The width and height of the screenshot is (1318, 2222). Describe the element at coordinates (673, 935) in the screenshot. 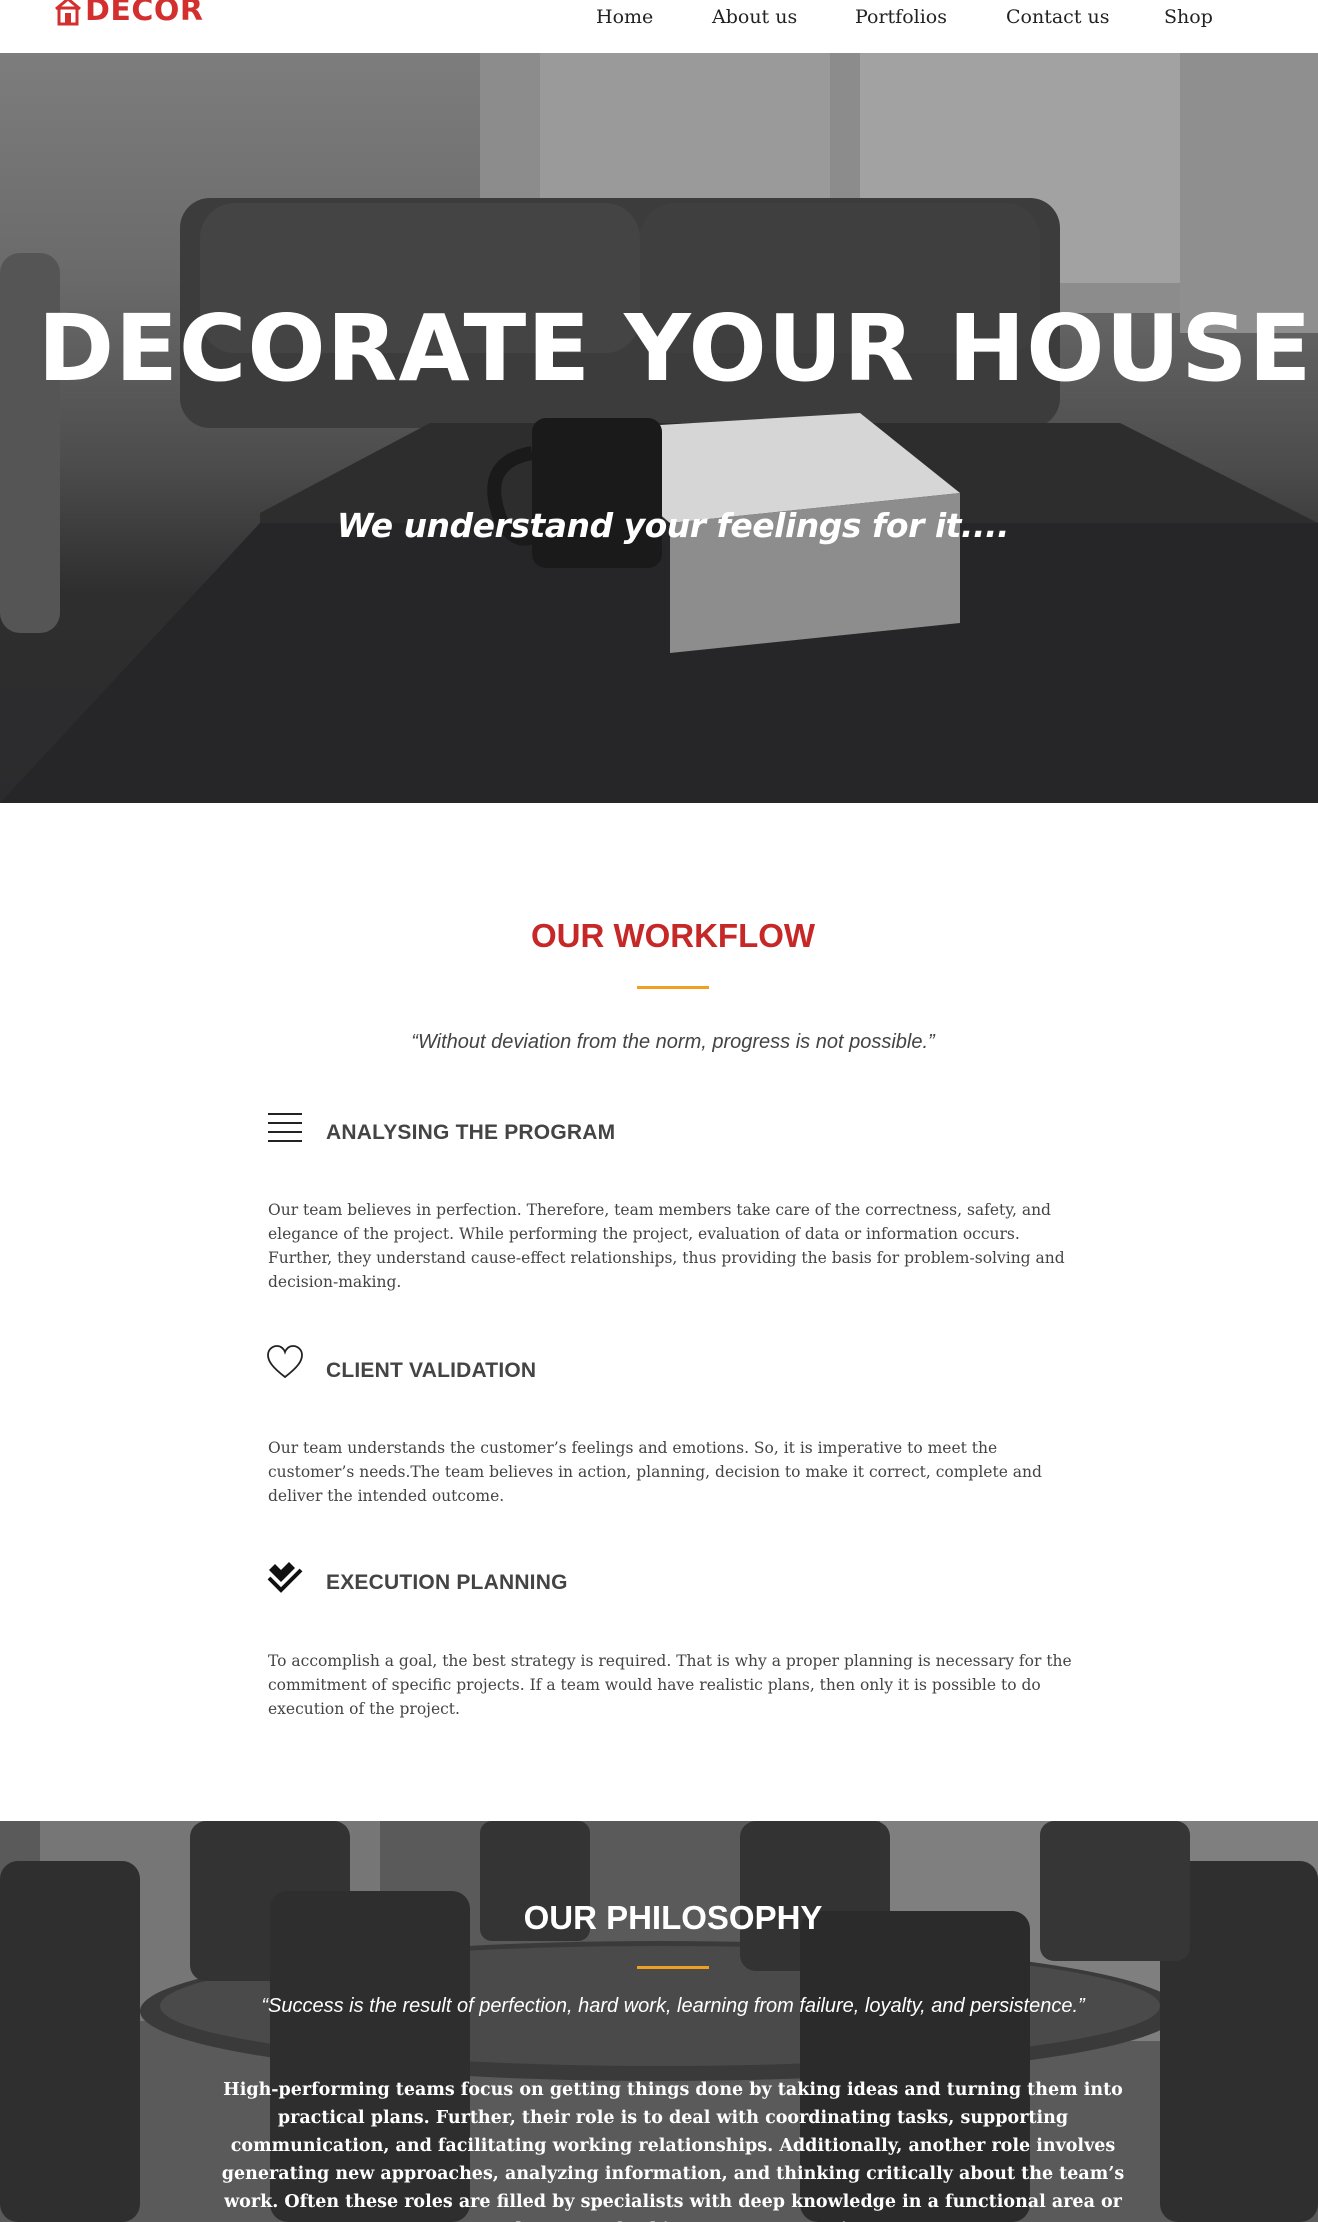

I see `workflow-title: OUR WORKFLOW` at that location.